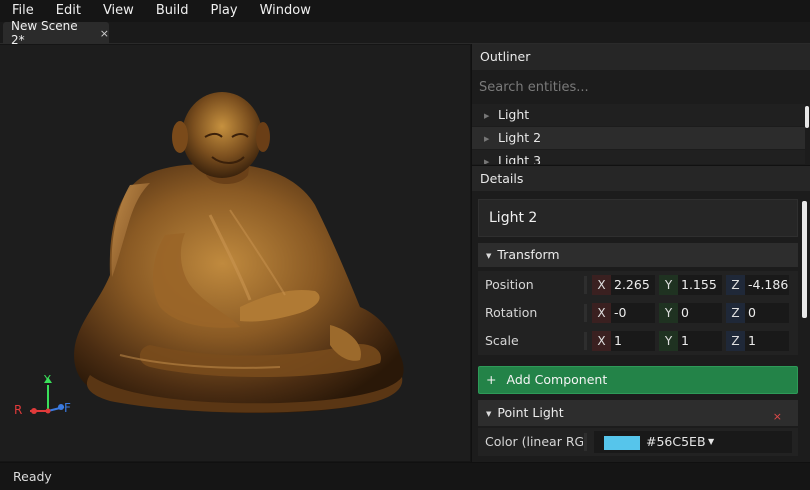 Image resolution: width=810 pixels, height=490 pixels. I want to click on transform-section-header: ▼ Transform, so click(638, 255).